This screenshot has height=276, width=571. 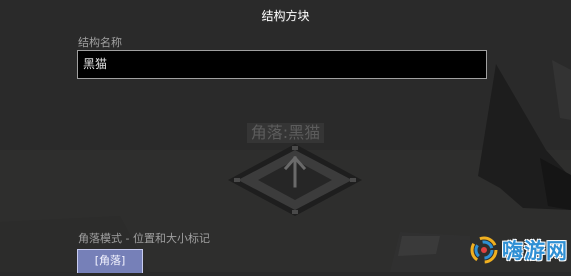 I want to click on structure-name-input: 黑猫, so click(x=282, y=64).